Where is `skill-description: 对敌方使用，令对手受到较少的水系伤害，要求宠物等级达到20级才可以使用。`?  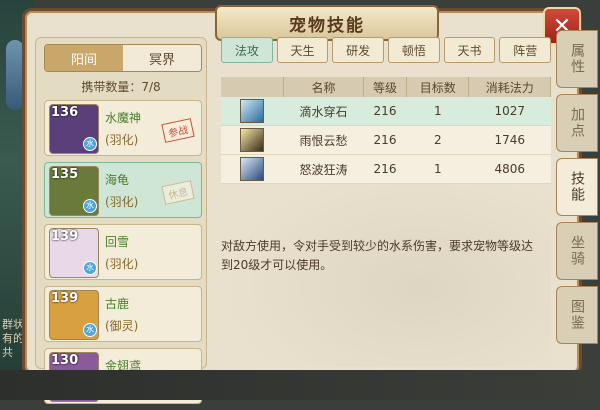
skill-description: 对敌方使用，令对手受到较少的水系伤害，要求宠物等级达到20级才可以使用。 is located at coordinates (377, 255).